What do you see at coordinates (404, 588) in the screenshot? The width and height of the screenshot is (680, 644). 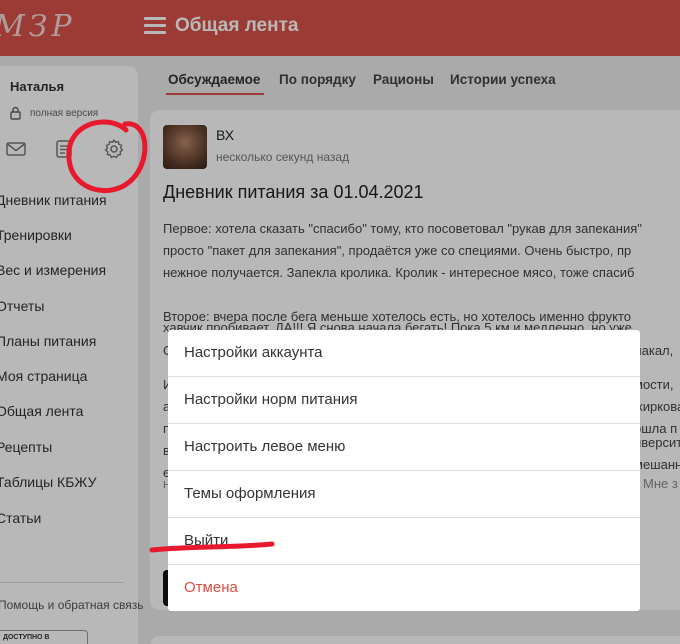 I see `cancel-button: Отмена` at bounding box center [404, 588].